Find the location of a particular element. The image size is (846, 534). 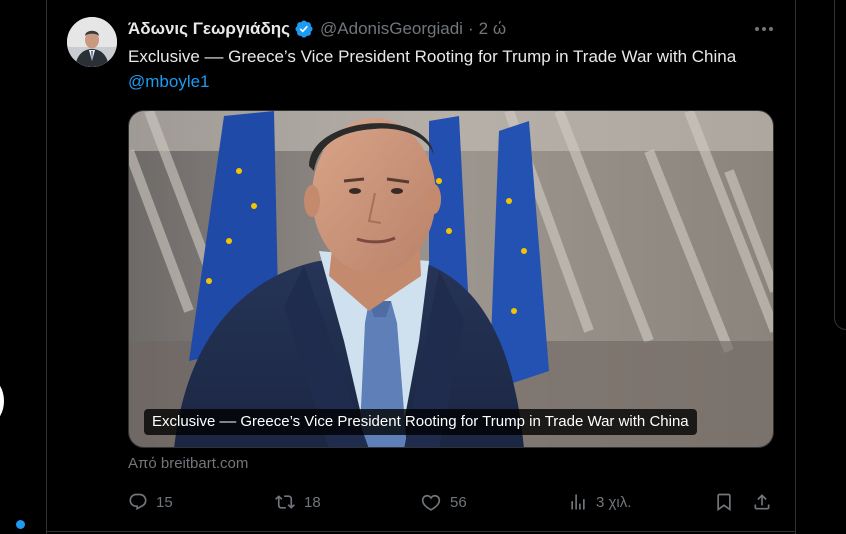

share-upload-icon is located at coordinates (762, 502).